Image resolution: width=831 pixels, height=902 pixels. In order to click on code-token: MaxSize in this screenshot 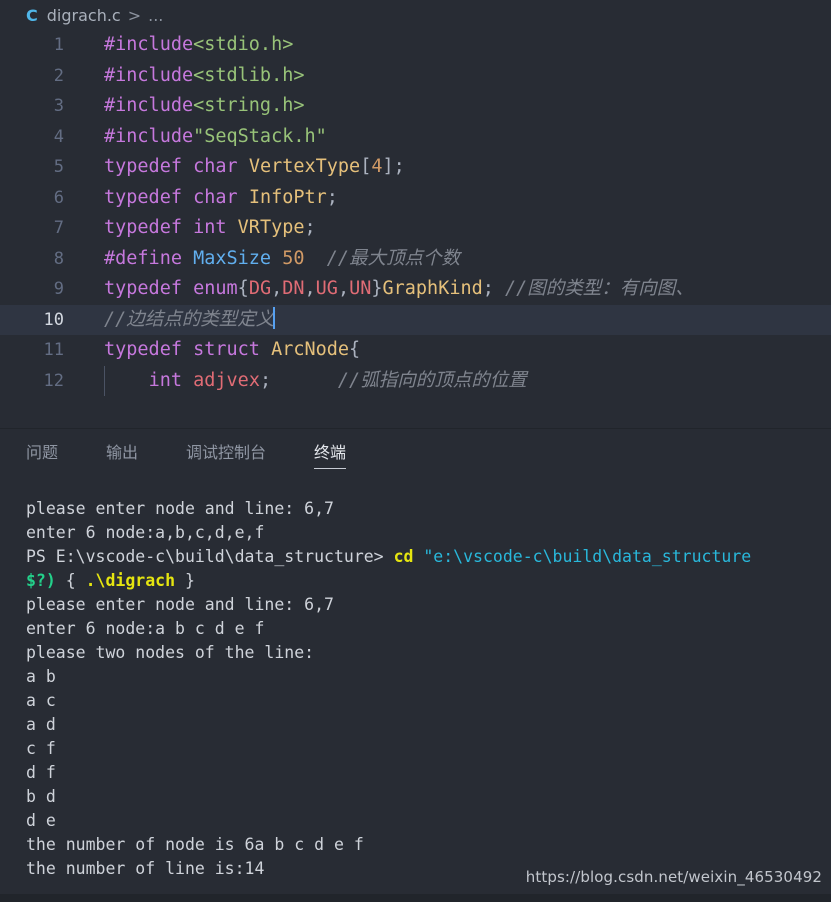, I will do `click(232, 258)`.